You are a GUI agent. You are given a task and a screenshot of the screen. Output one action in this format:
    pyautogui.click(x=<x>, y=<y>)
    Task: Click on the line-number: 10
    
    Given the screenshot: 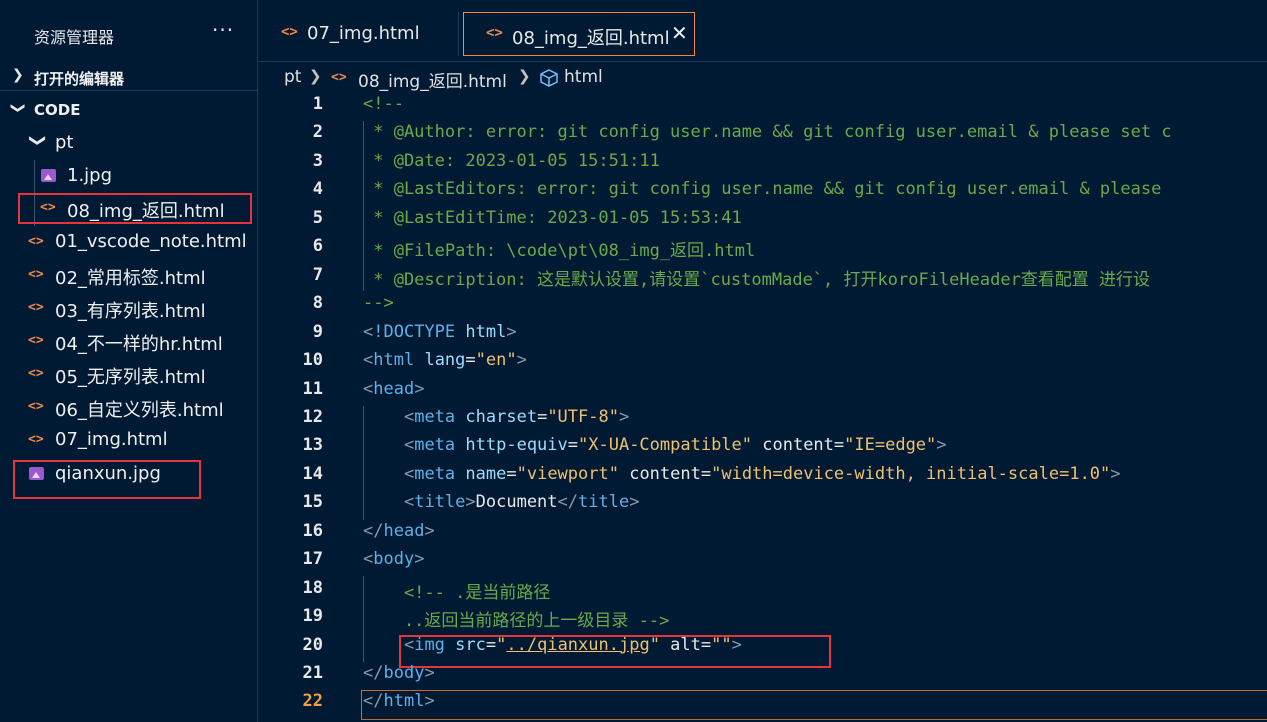 What is the action you would take?
    pyautogui.click(x=312, y=360)
    